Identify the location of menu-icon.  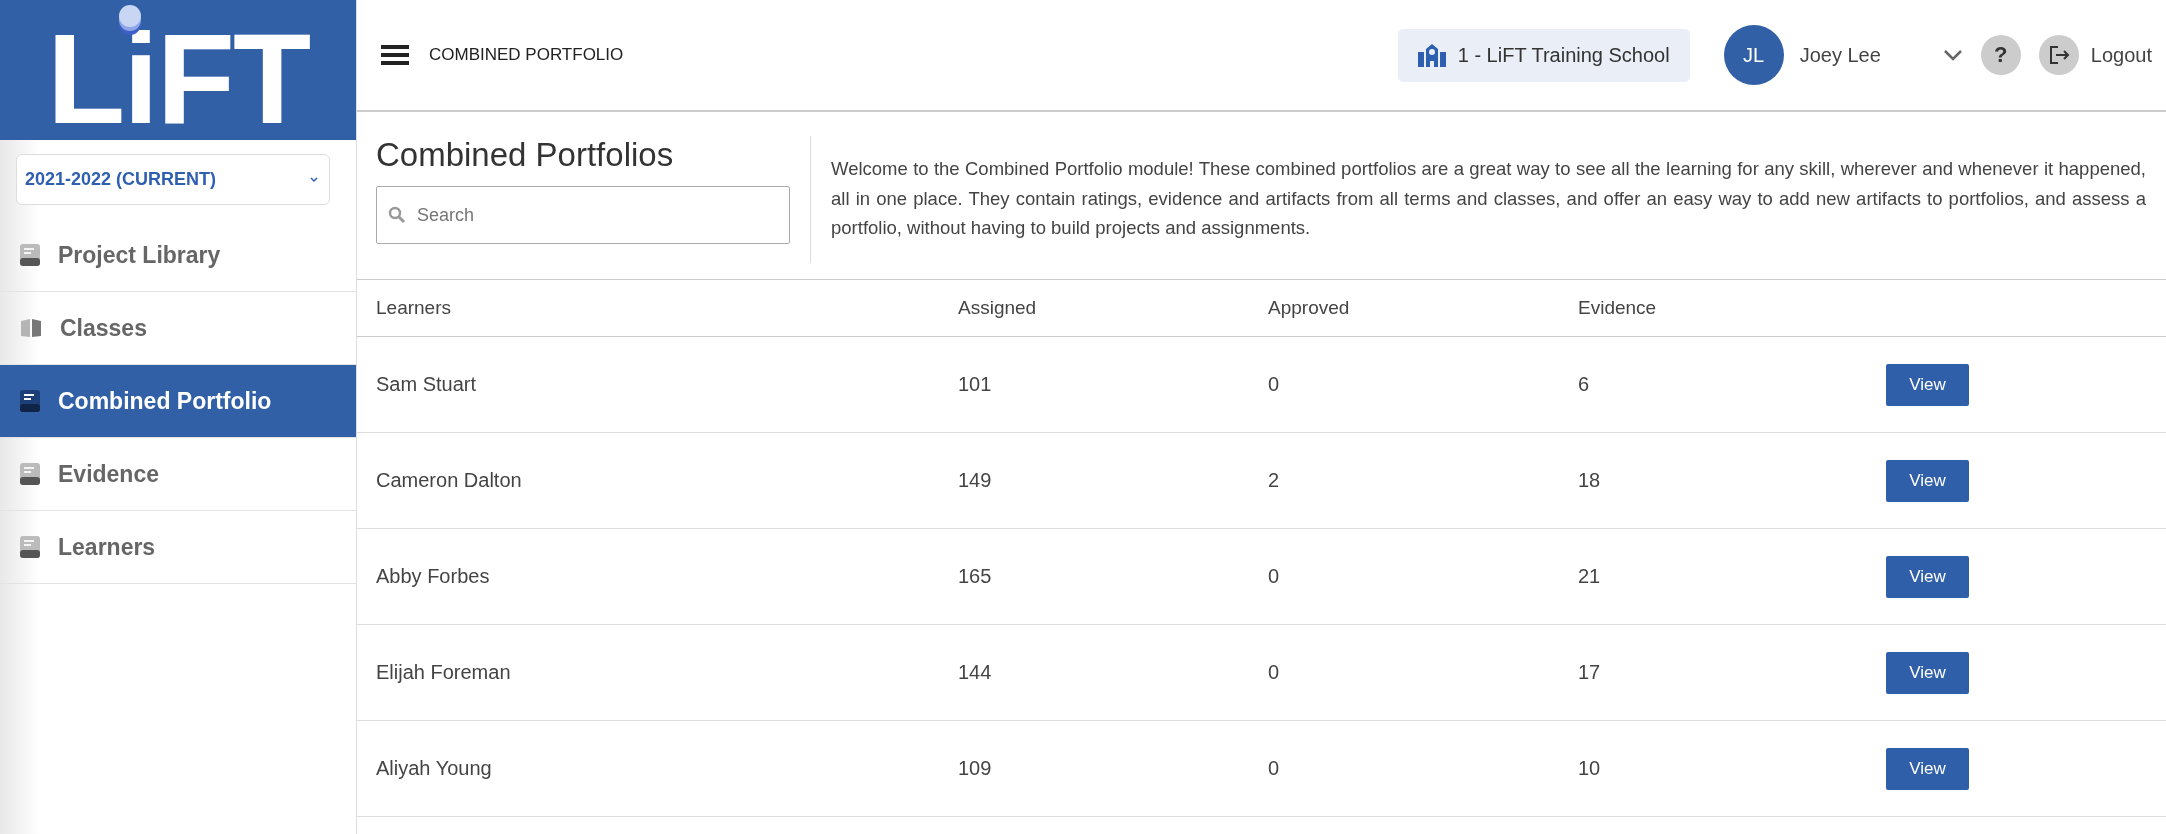
(395, 55).